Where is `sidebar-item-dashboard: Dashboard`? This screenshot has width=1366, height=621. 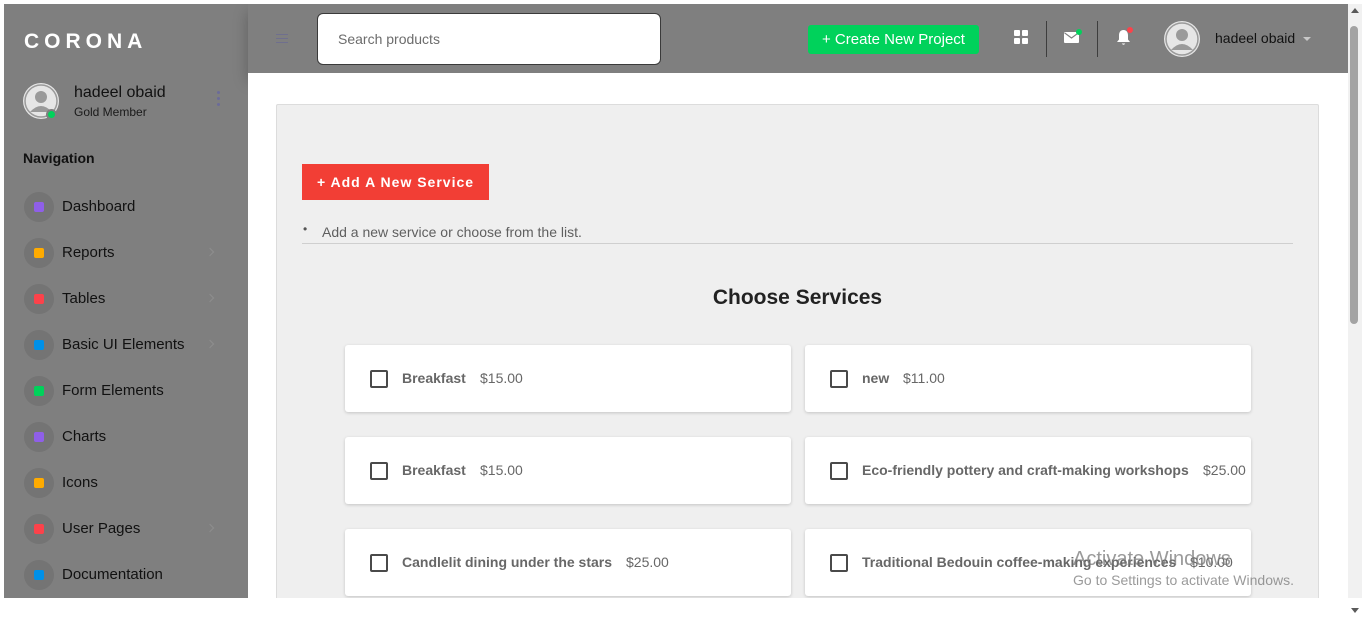
sidebar-item-dashboard: Dashboard is located at coordinates (126, 208).